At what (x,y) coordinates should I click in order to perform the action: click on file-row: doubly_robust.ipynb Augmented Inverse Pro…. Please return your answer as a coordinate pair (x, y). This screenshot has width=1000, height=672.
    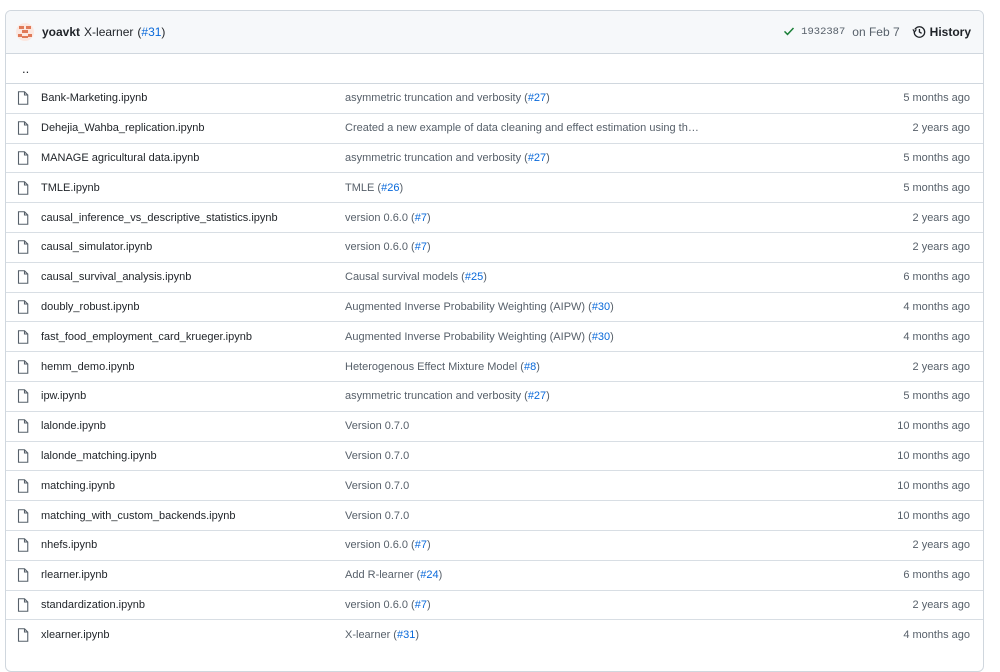
    Looking at the image, I should click on (494, 308).